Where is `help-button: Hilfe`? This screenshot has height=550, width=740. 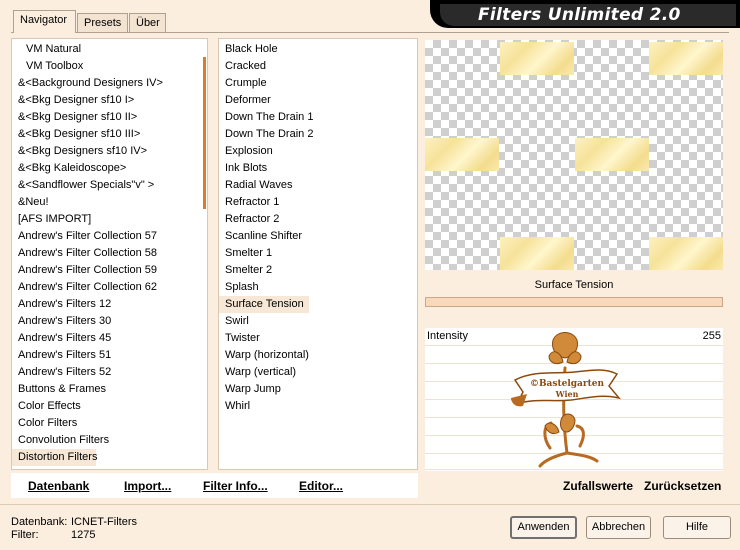 help-button: Hilfe is located at coordinates (697, 527).